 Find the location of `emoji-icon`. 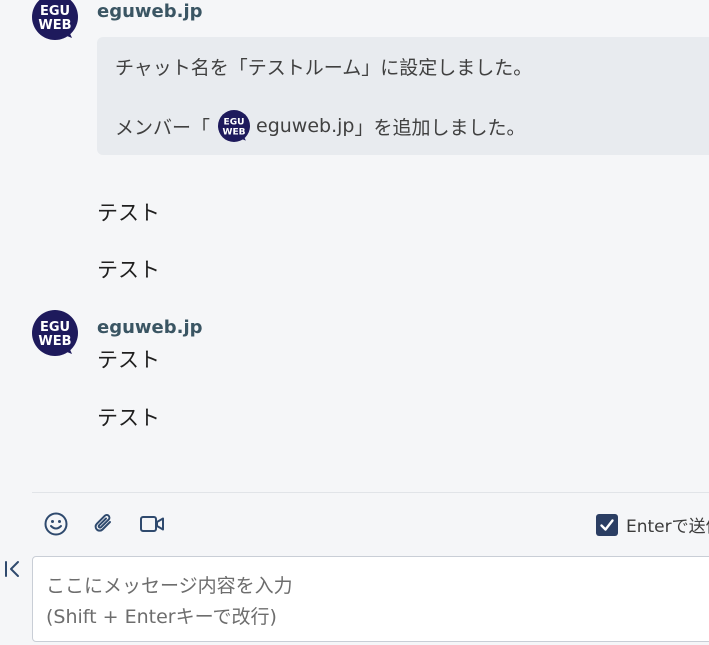

emoji-icon is located at coordinates (56, 524).